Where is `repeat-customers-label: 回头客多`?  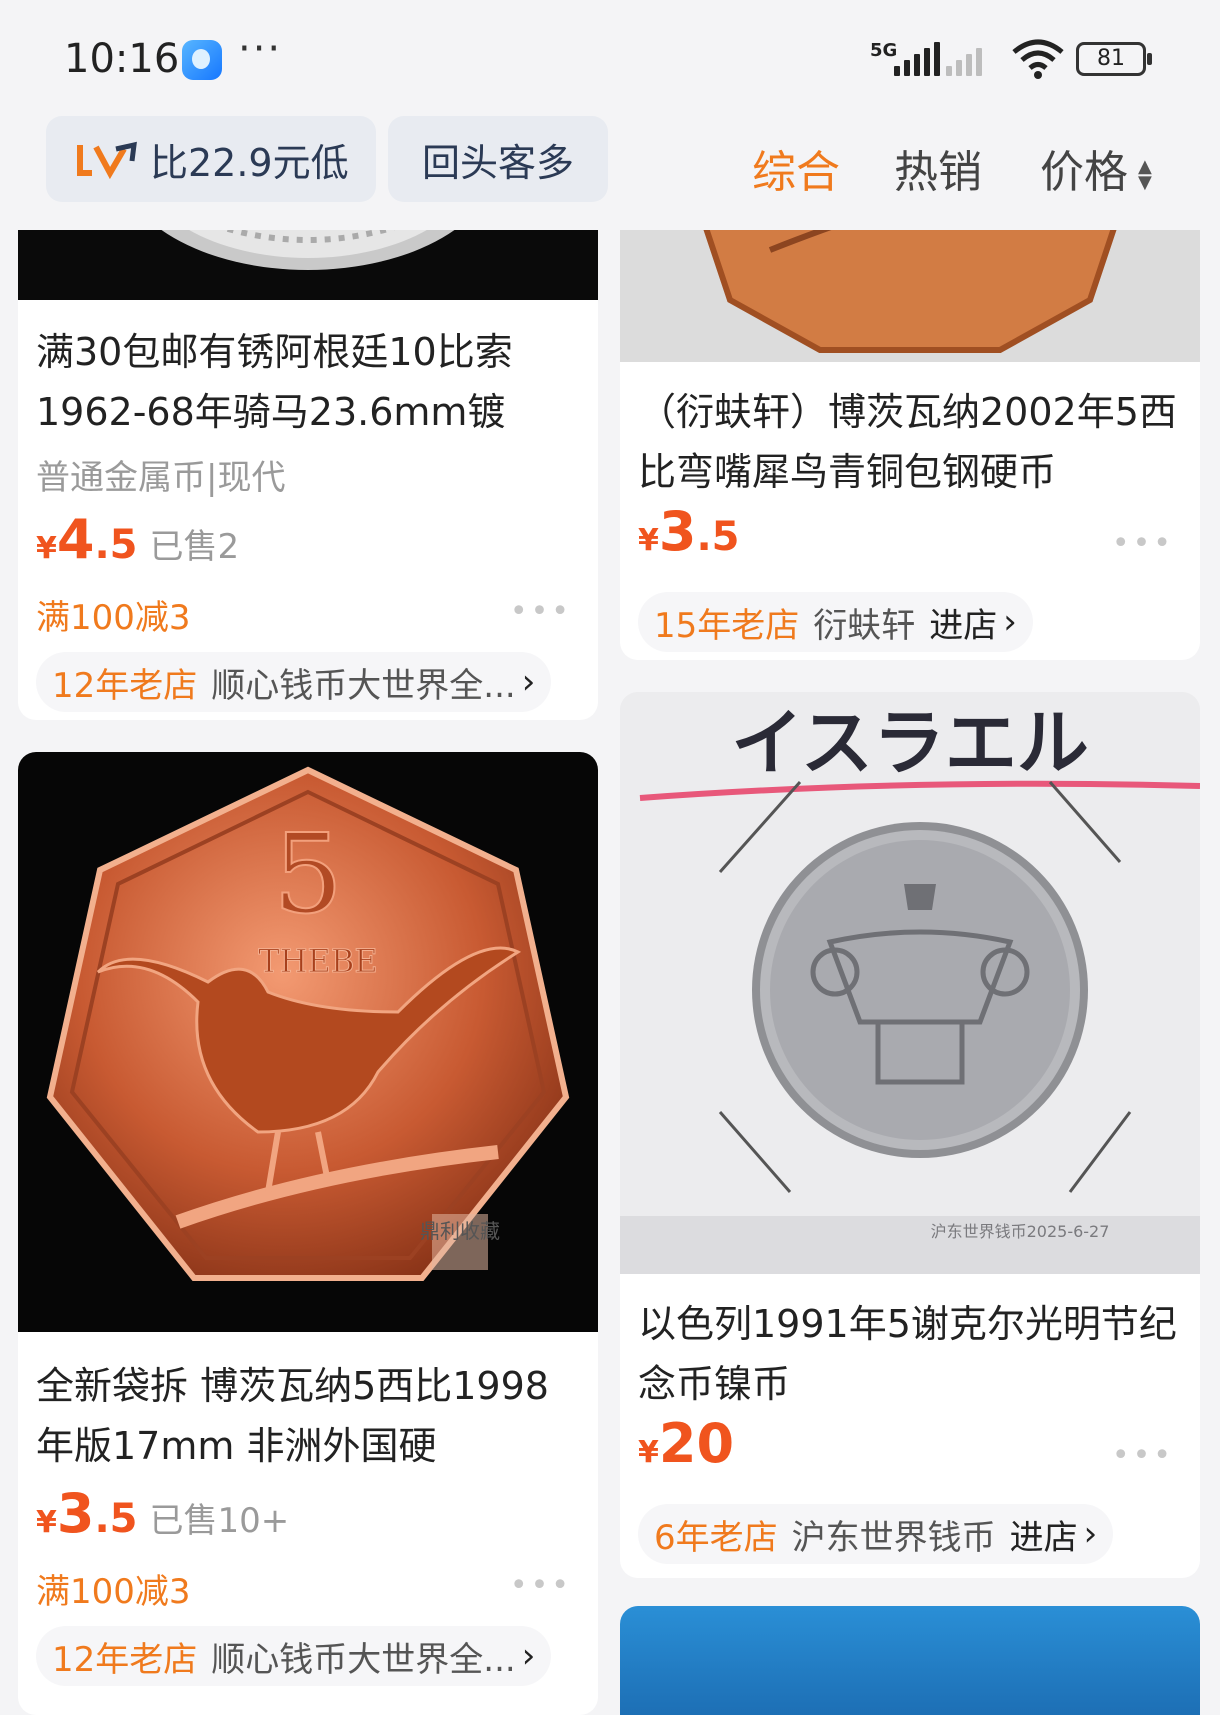
repeat-customers-label: 回头客多 is located at coordinates (497, 162).